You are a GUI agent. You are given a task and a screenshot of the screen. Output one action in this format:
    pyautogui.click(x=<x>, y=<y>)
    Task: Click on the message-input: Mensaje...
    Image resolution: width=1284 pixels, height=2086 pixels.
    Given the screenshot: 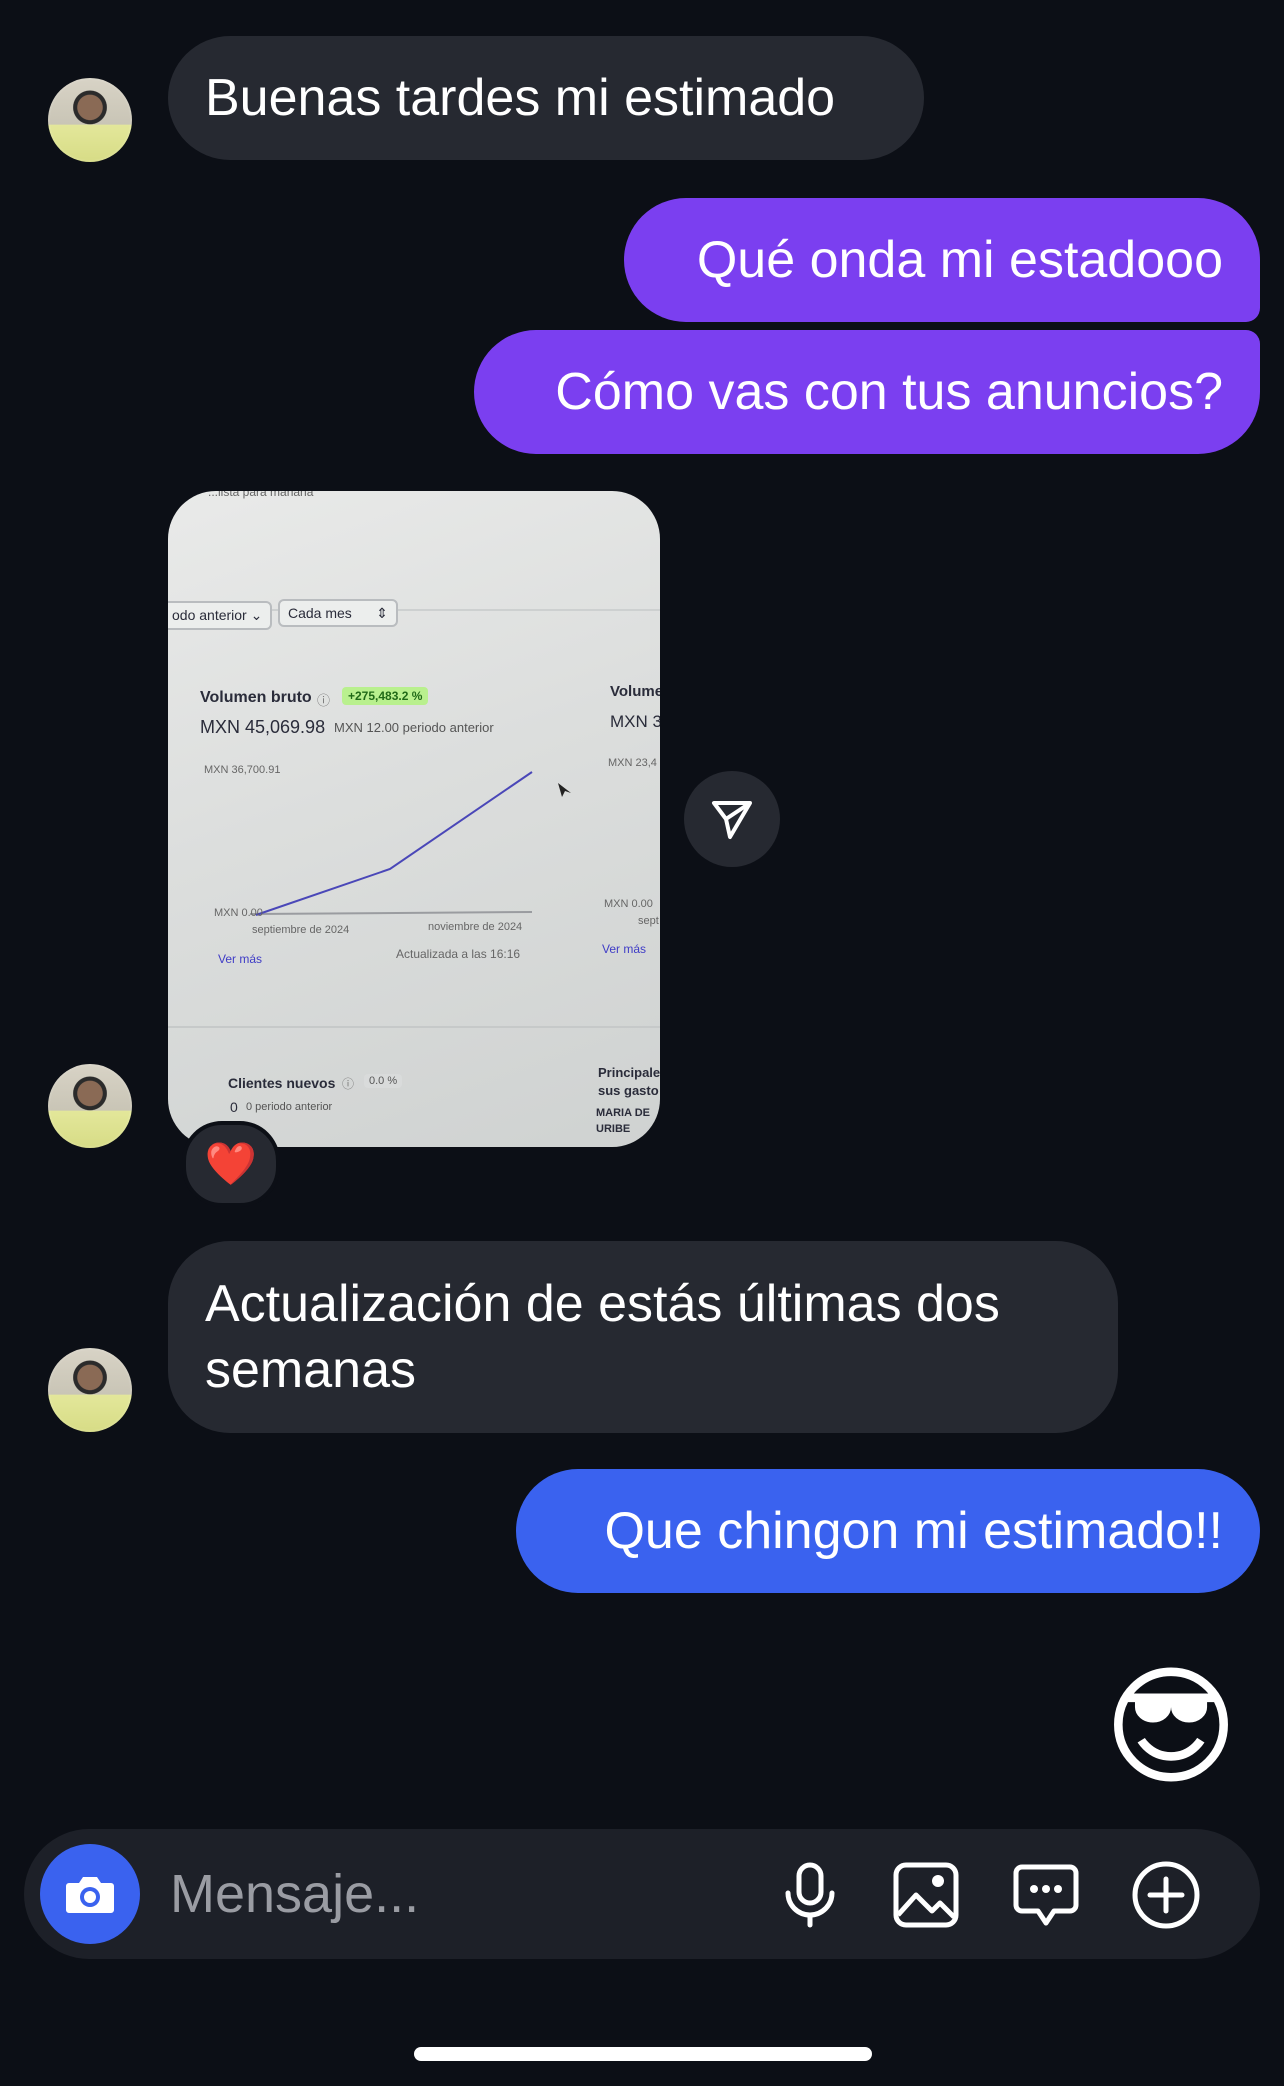 What is the action you would take?
    pyautogui.click(x=294, y=1894)
    